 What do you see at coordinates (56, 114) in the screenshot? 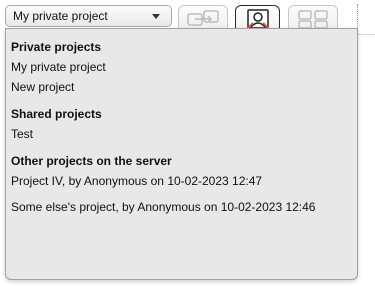
I see `group-header-shared: Shared projects` at bounding box center [56, 114].